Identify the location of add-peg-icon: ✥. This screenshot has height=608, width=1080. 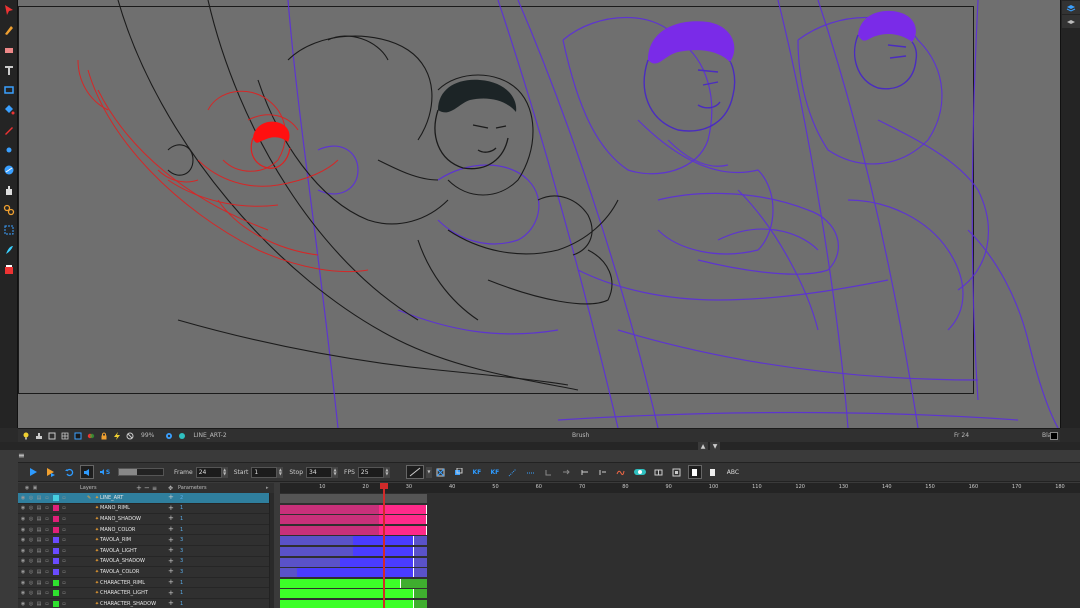
(170, 488).